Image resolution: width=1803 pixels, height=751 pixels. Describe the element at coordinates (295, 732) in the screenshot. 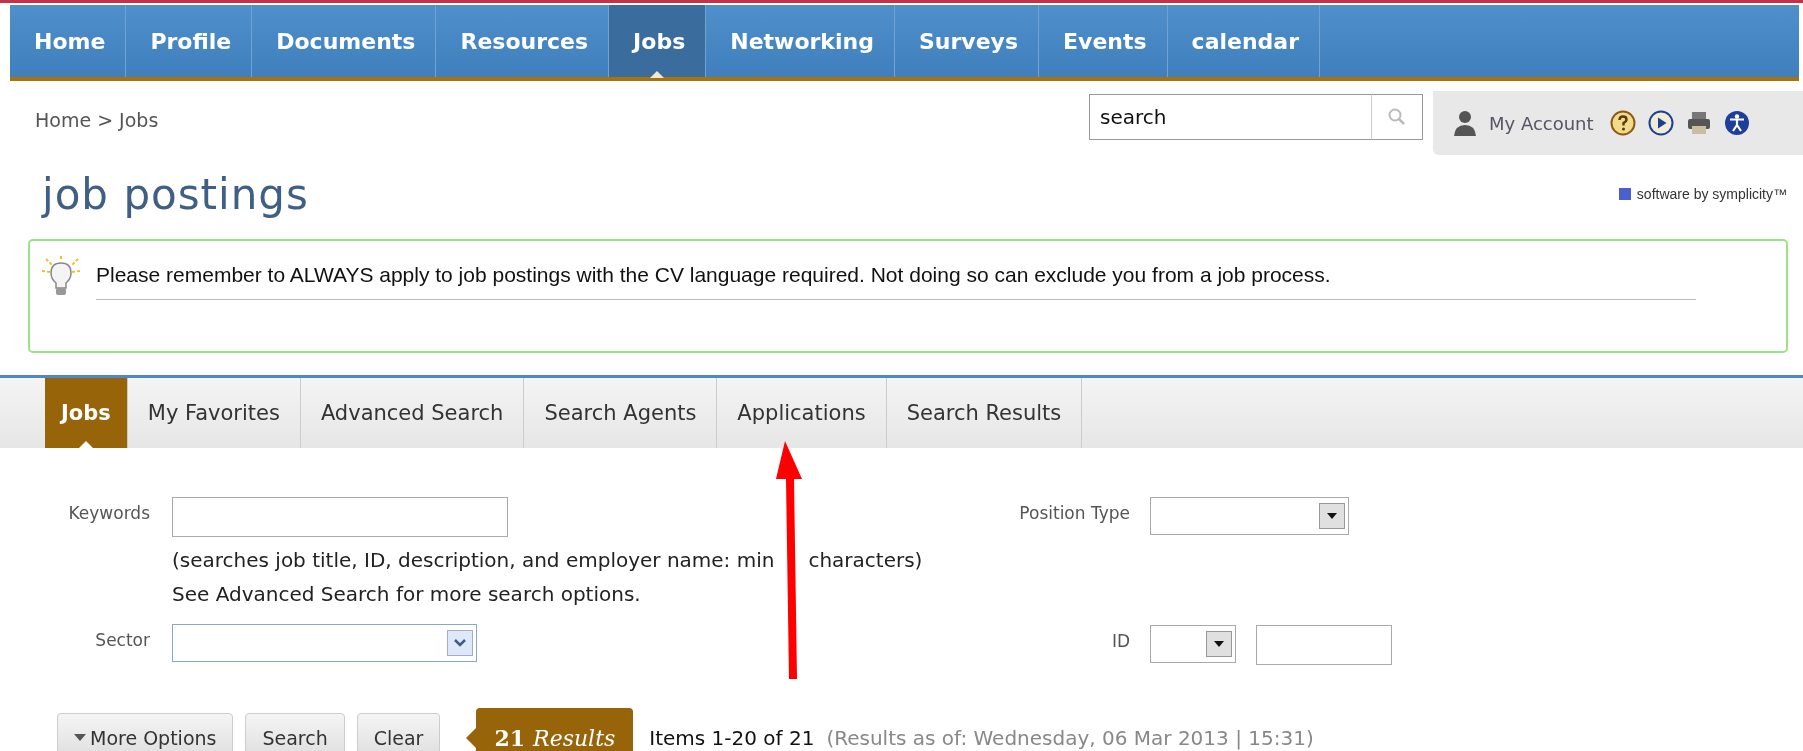

I see `action-button: Search` at that location.